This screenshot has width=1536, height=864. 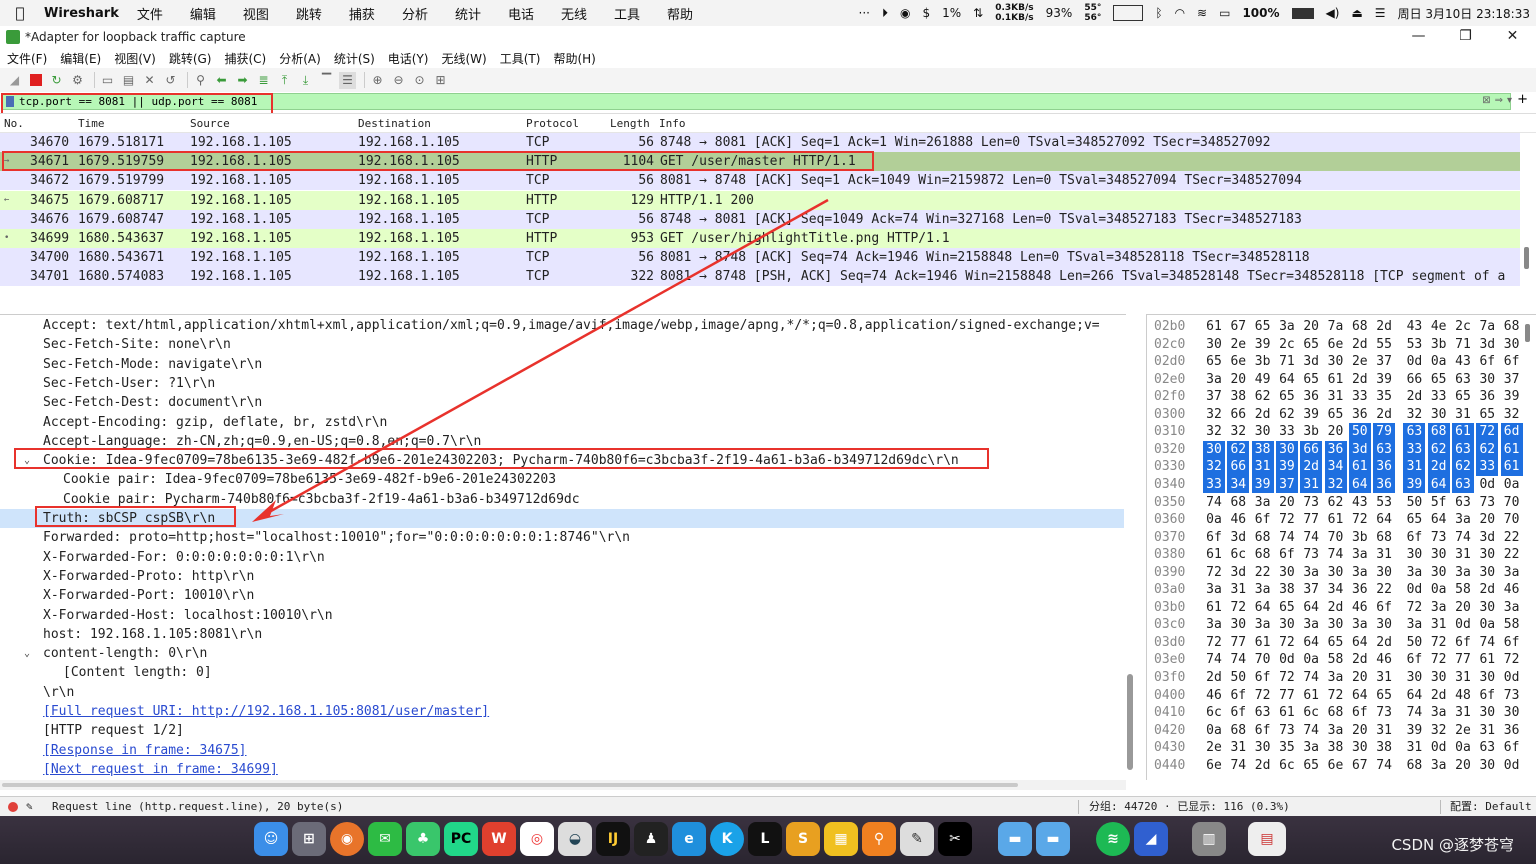 I want to click on scroll-thumb, so click(x=510, y=785).